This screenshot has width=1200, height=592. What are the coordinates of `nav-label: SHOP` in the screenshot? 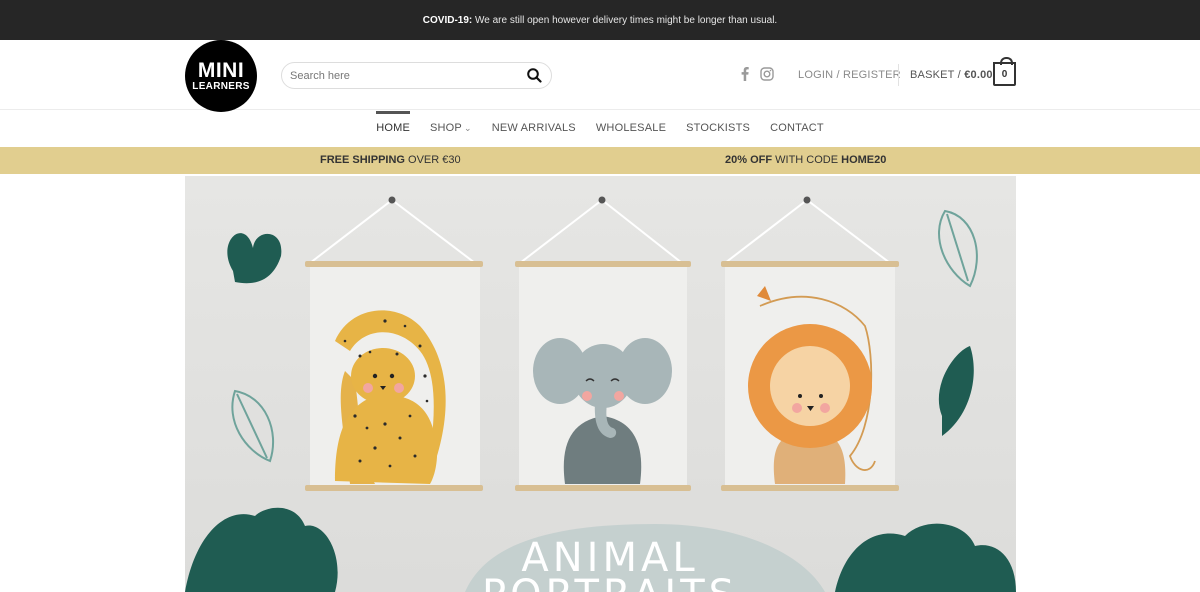 It's located at (446, 128).